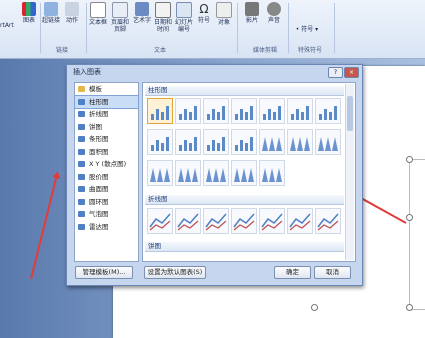  Describe the element at coordinates (61, 50) in the screenshot. I see `group-links-label: 链接` at that location.